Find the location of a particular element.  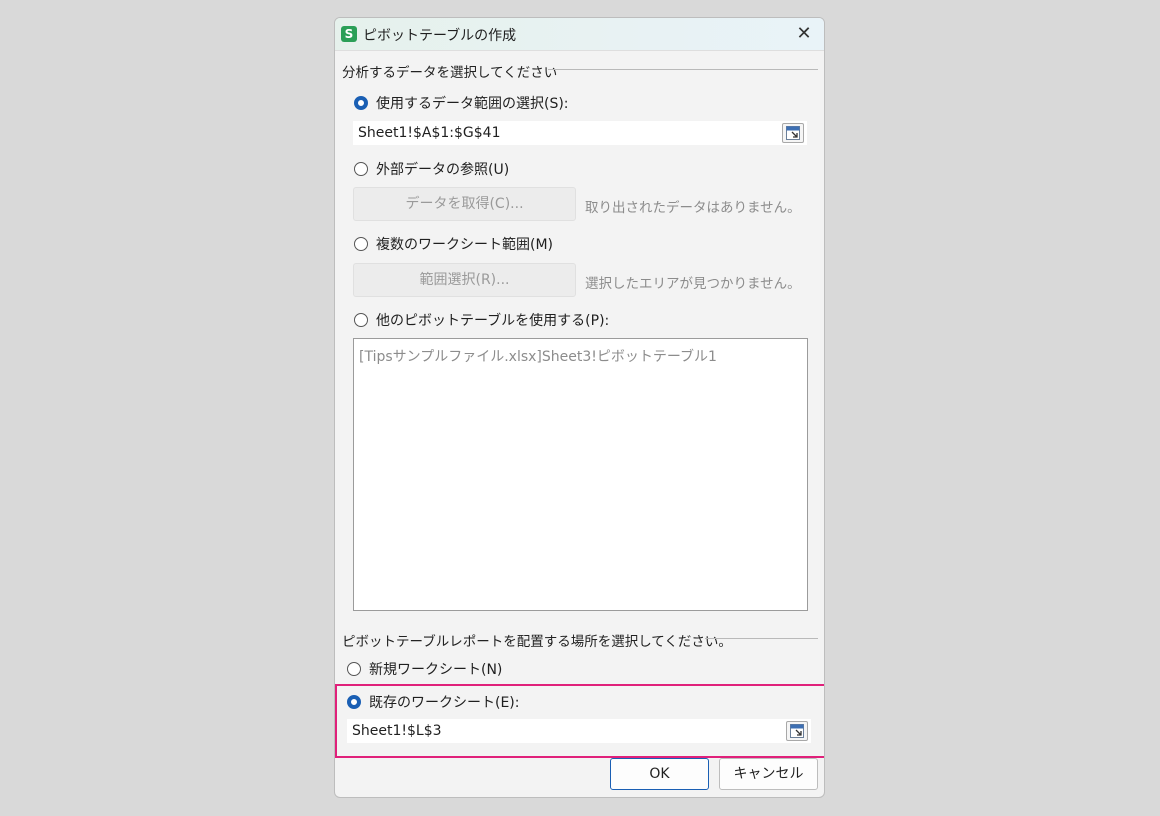

no-data-hint: 取り出されたデータはありません。 is located at coordinates (693, 208).